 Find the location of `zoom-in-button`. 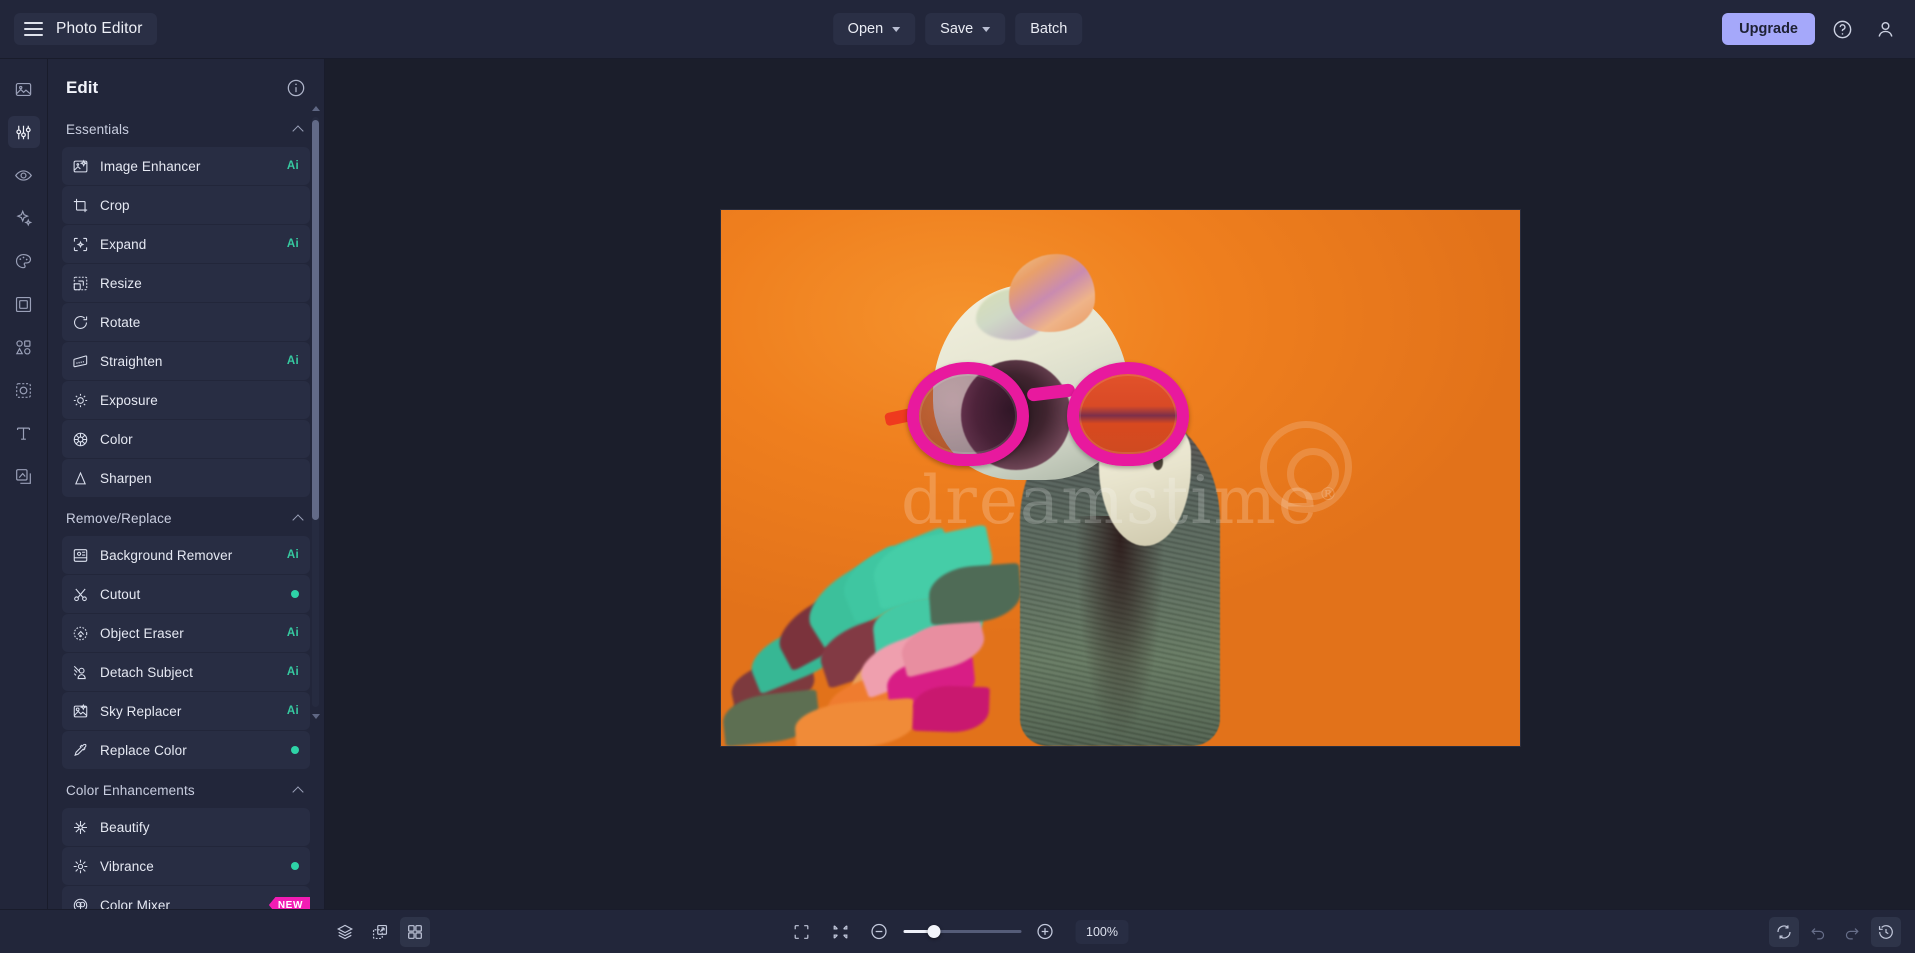

zoom-in-button is located at coordinates (1045, 932).